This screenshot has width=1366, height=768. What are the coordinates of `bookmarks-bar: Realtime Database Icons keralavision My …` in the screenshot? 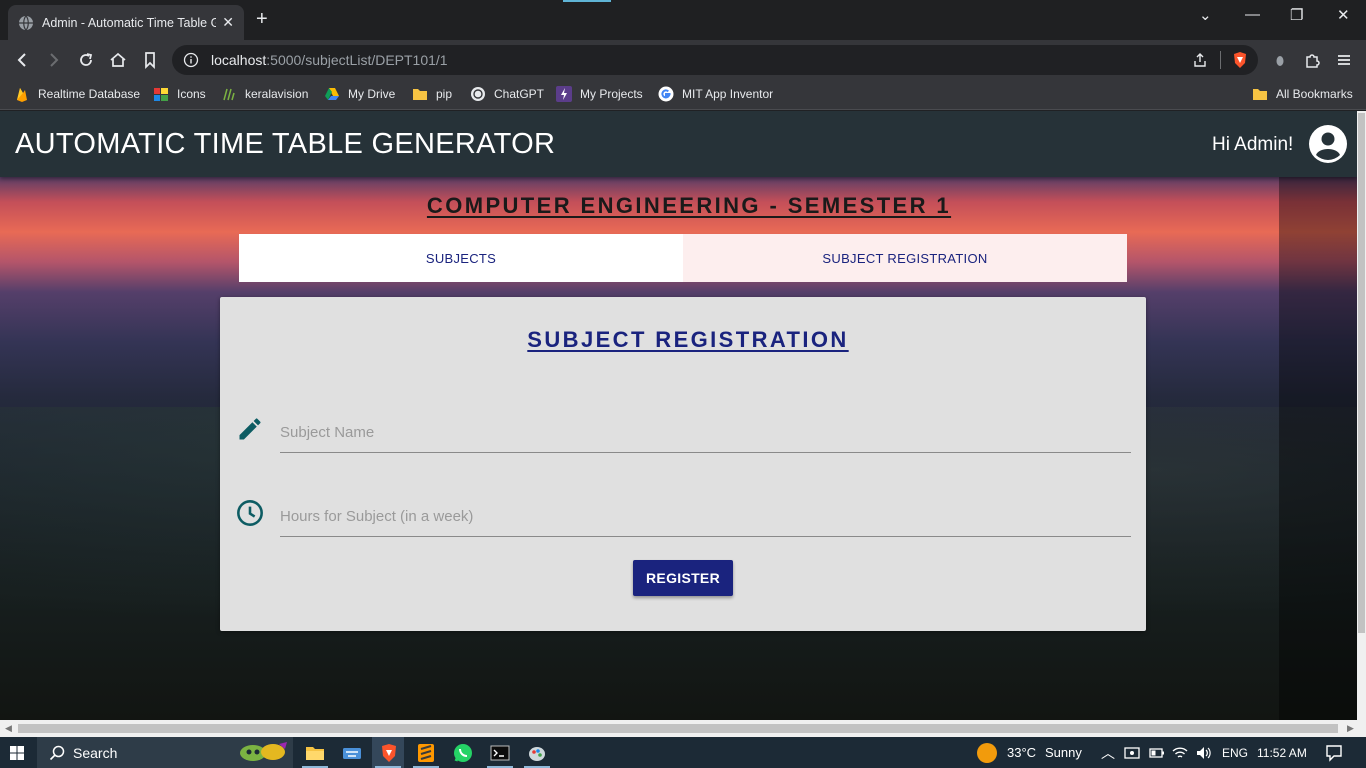 It's located at (683, 95).